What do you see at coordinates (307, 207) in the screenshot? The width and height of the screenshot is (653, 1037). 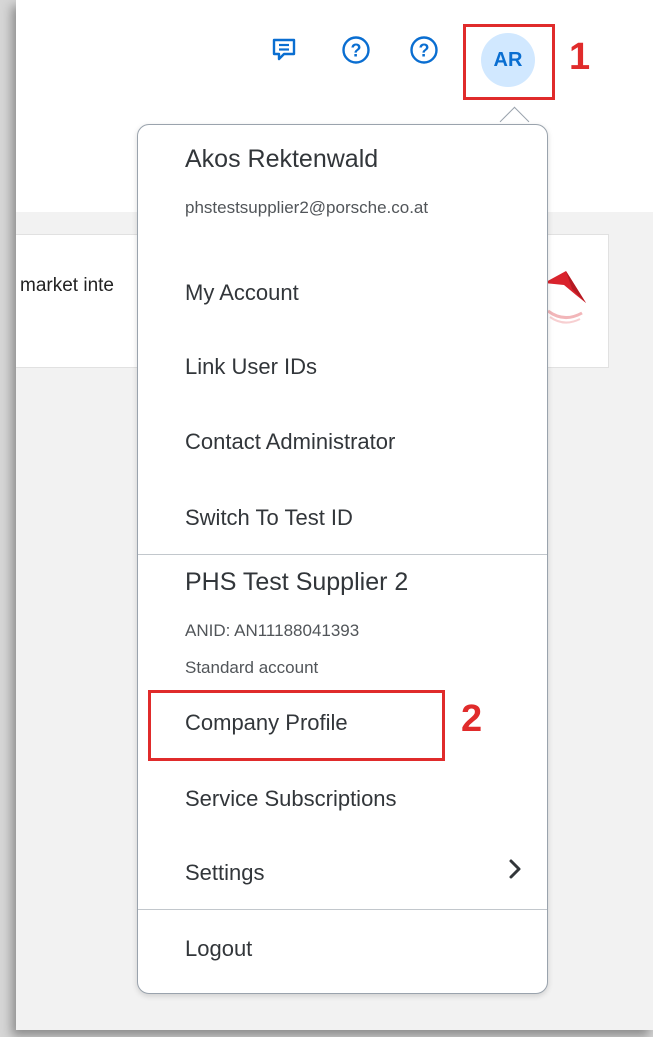 I see `user-email: phstestsupplier2@porsche.co.at` at bounding box center [307, 207].